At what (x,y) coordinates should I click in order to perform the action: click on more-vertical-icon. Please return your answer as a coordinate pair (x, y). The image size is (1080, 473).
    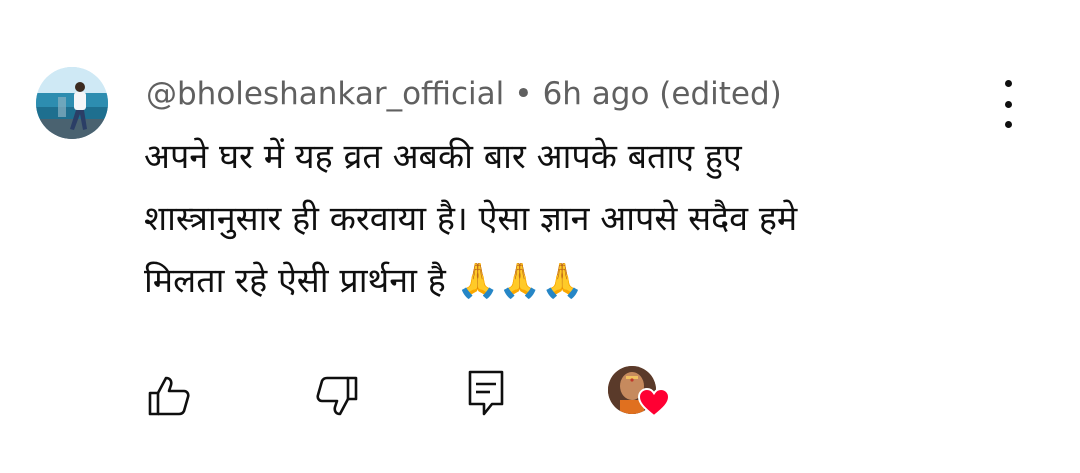
    Looking at the image, I should click on (1008, 104).